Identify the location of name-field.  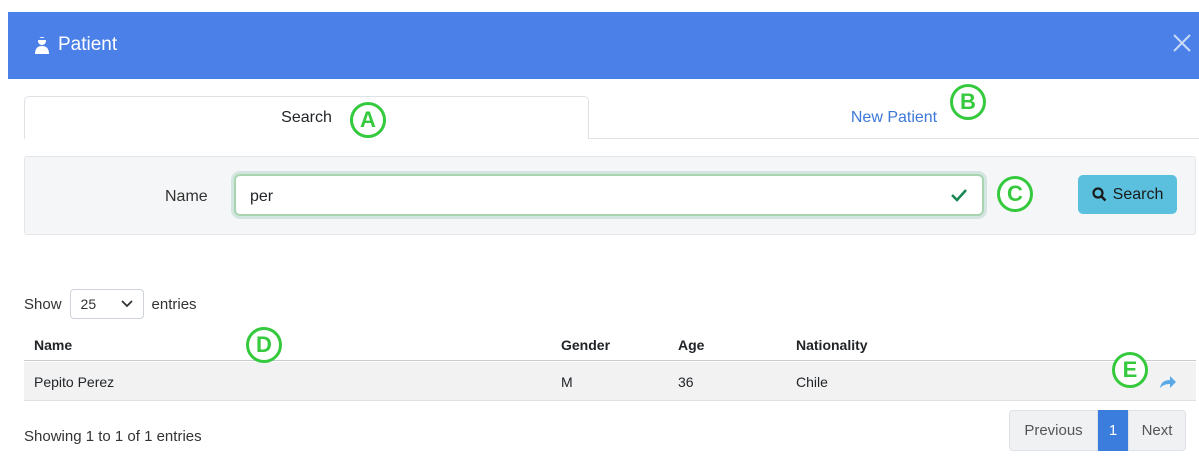
(609, 195).